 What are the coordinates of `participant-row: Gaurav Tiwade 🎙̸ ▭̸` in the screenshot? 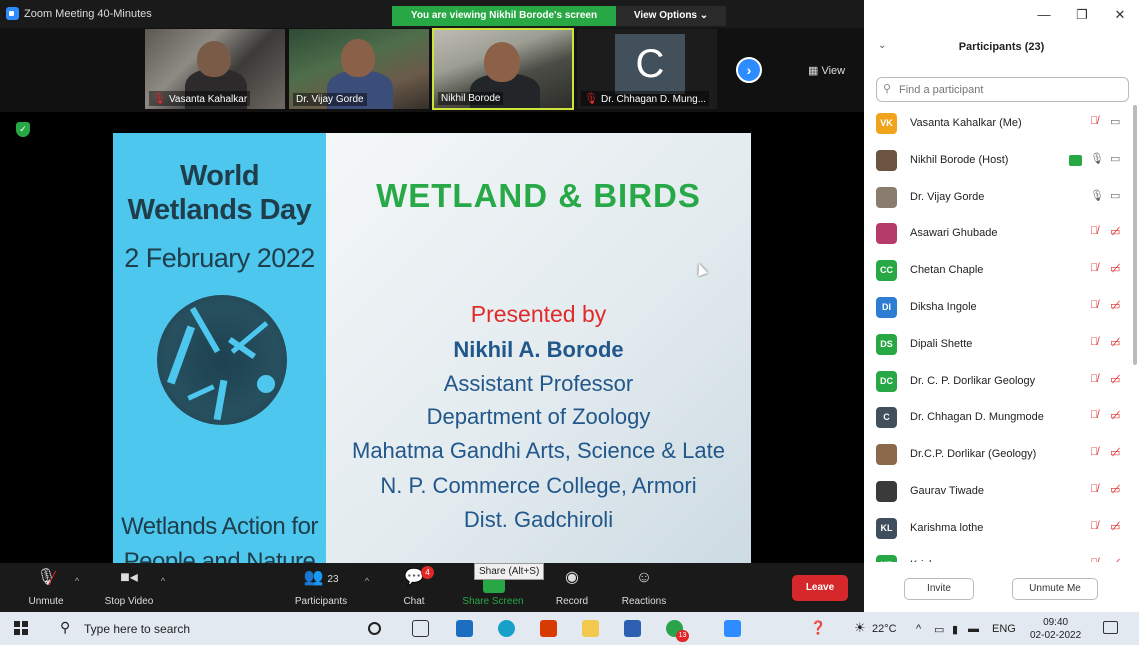 It's located at (998, 493).